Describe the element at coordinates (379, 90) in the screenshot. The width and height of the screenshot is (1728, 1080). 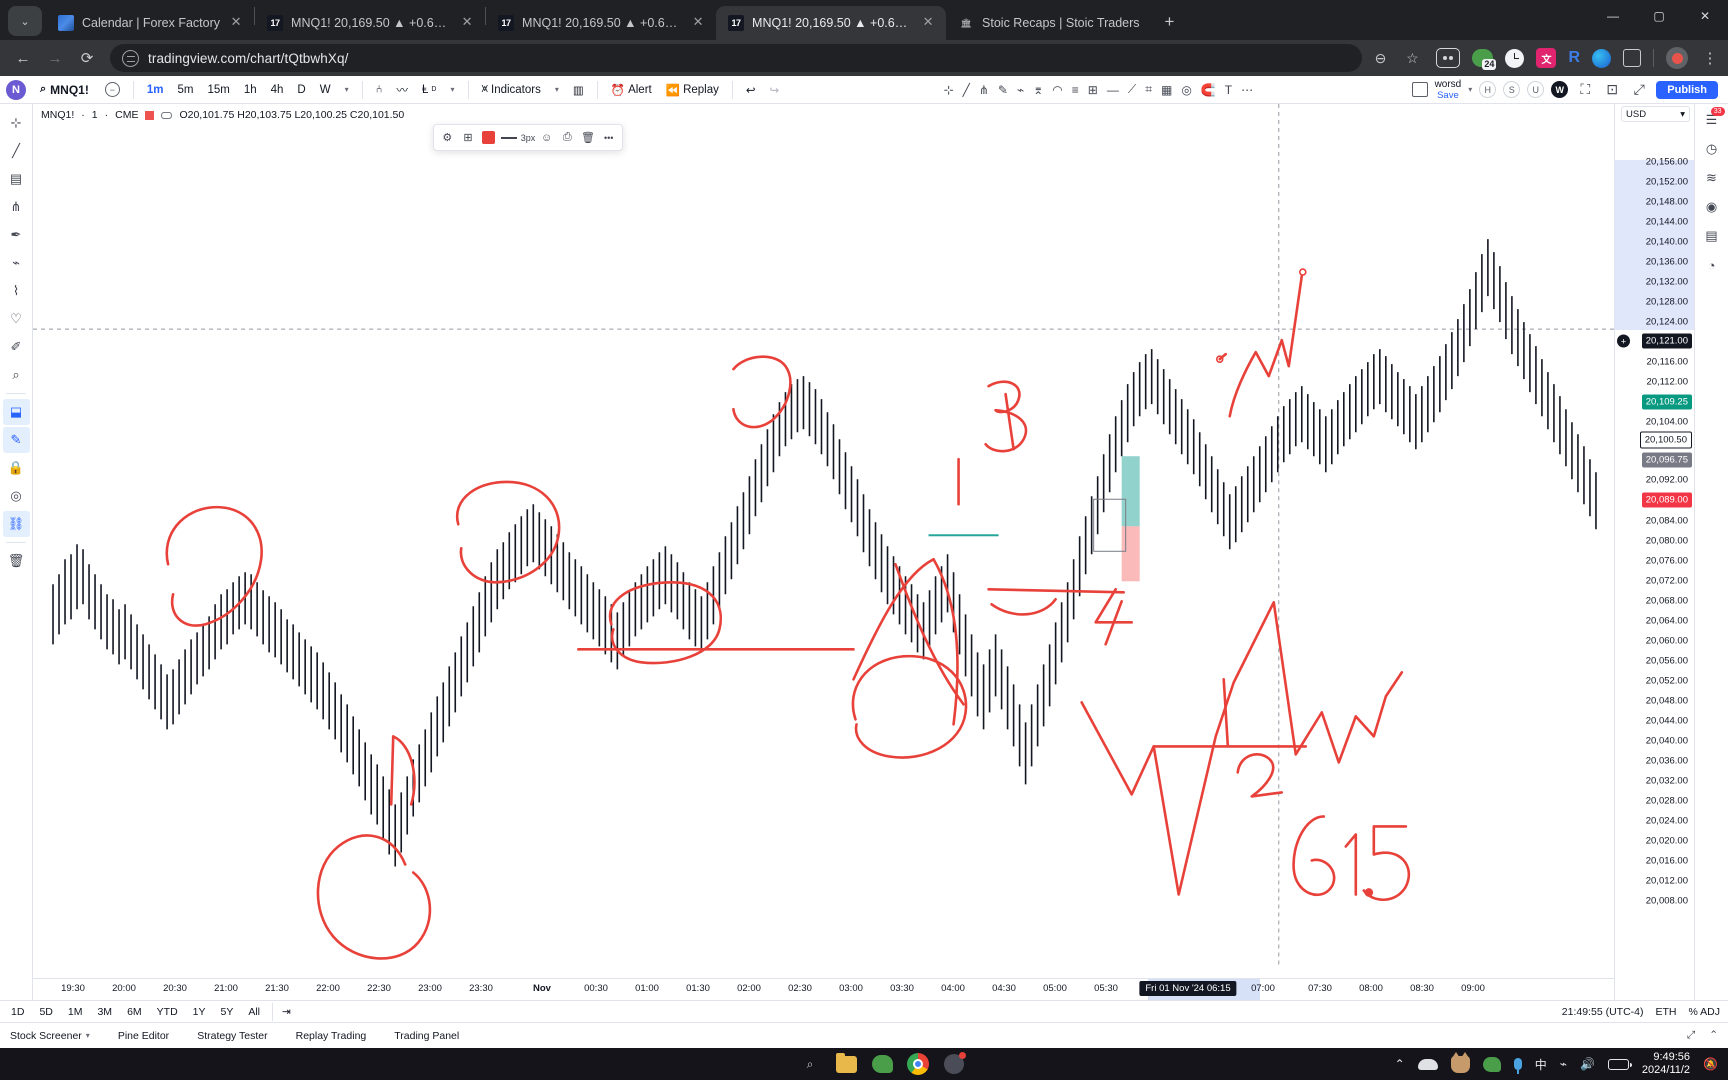
I see `candles-icon: ⑃` at that location.